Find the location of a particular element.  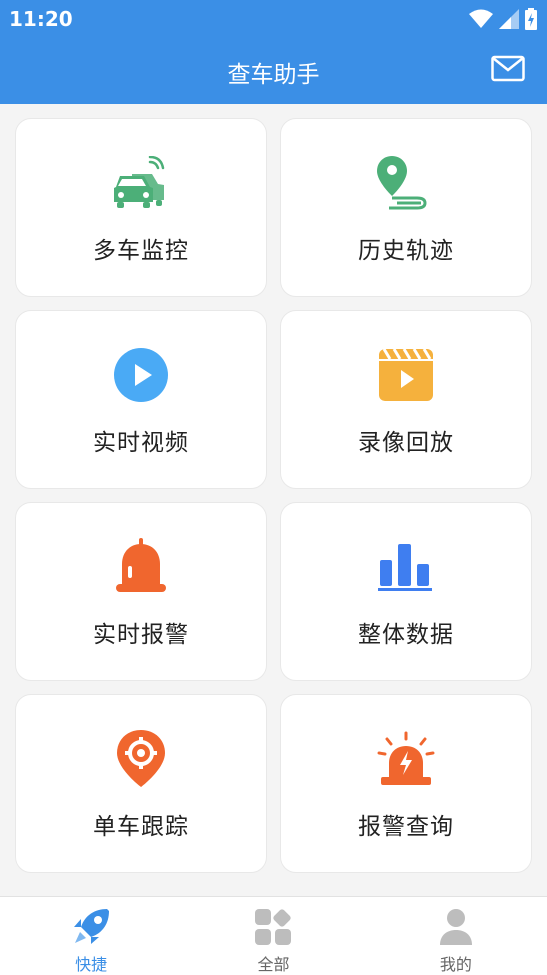

status-icons is located at coordinates (503, 21).